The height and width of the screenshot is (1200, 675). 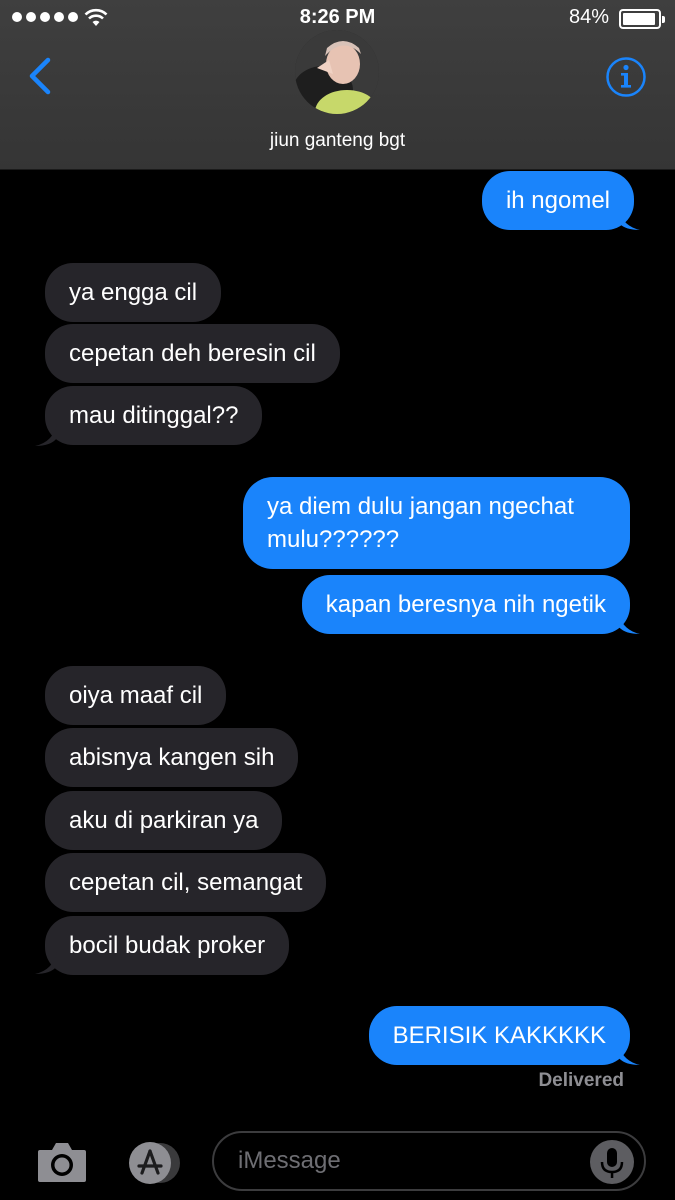 What do you see at coordinates (136, 695) in the screenshot?
I see `message-bubble-incoming: oiya maaf cil` at bounding box center [136, 695].